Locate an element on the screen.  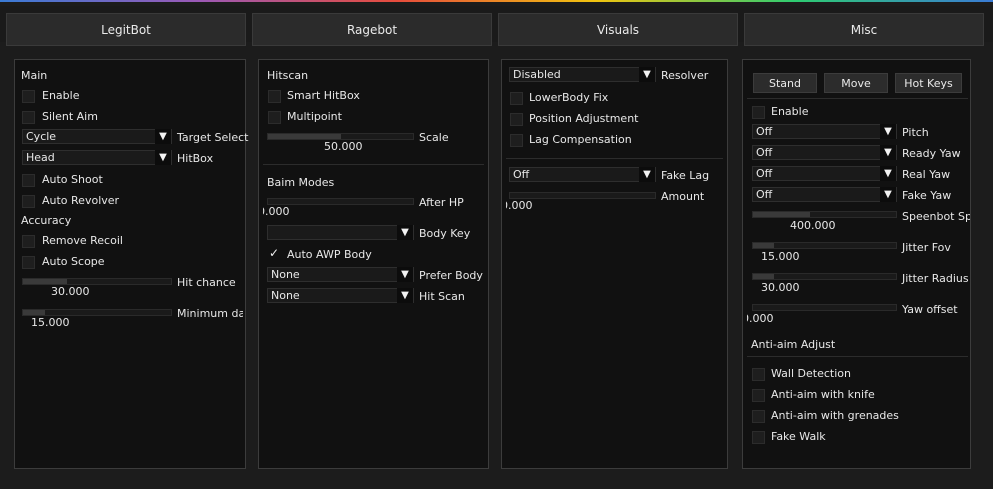
lag-compensation-label: Lag Compensation is located at coordinates (580, 139).